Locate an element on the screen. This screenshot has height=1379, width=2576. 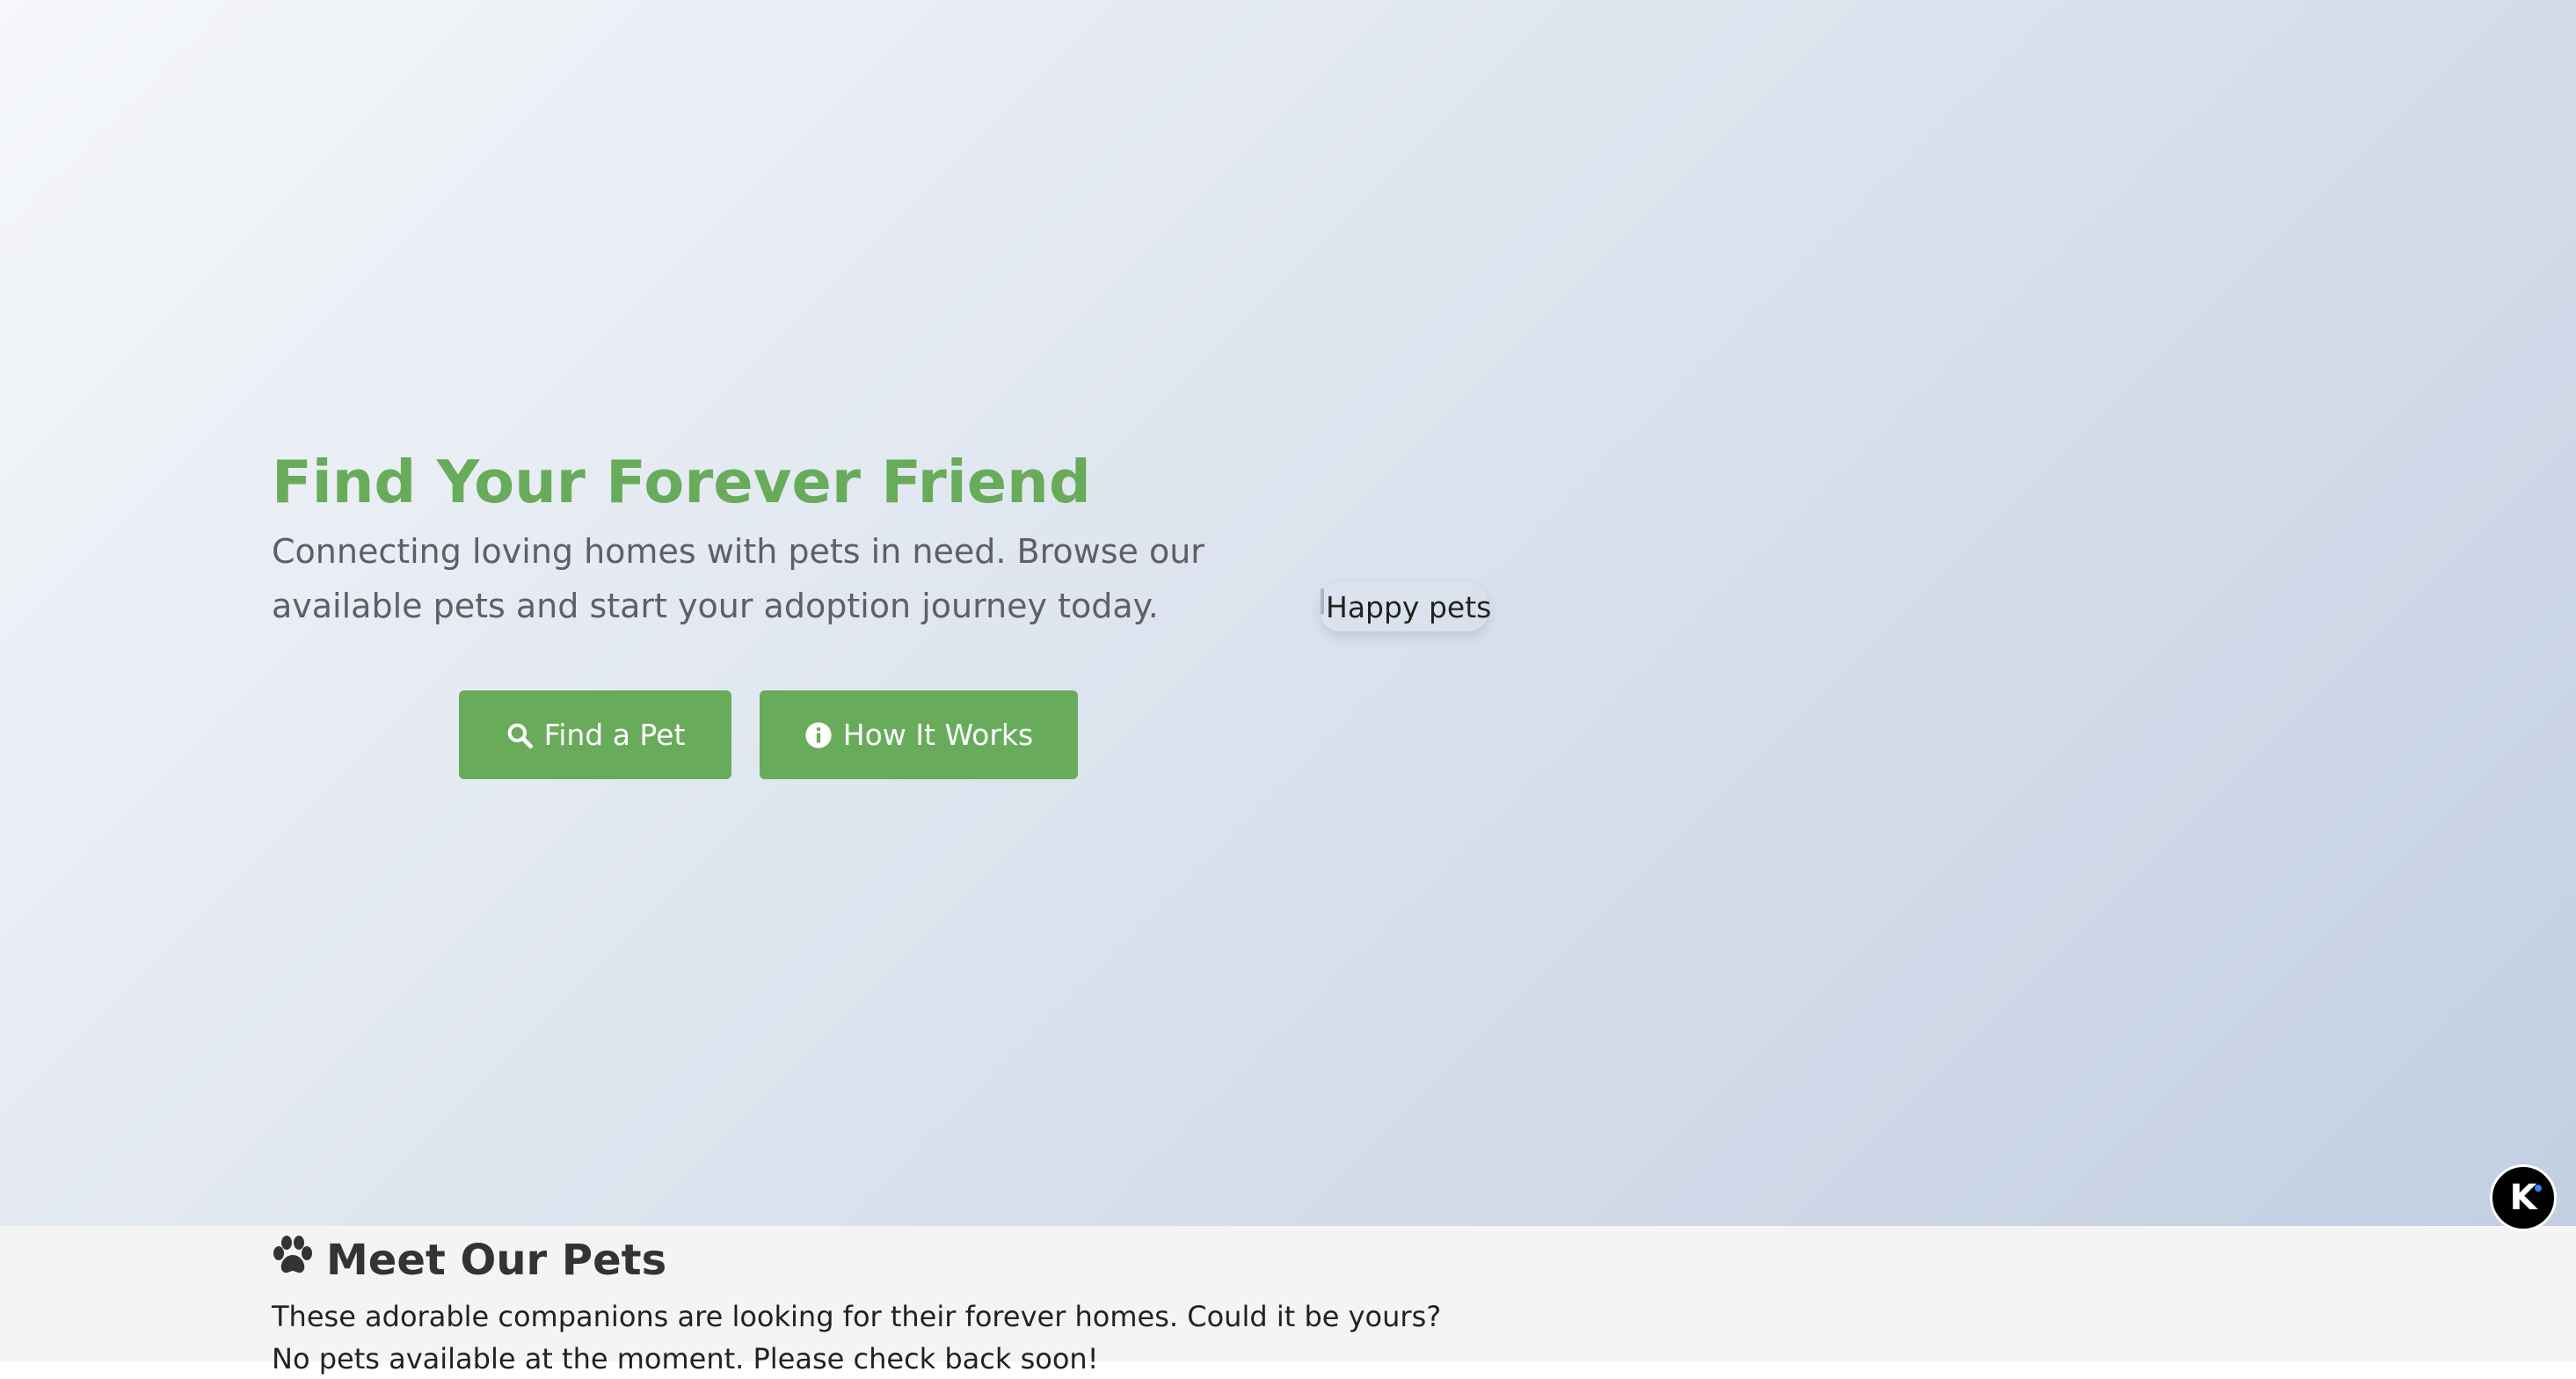
pets-title-text: Meet Our Pets is located at coordinates (496, 1260).